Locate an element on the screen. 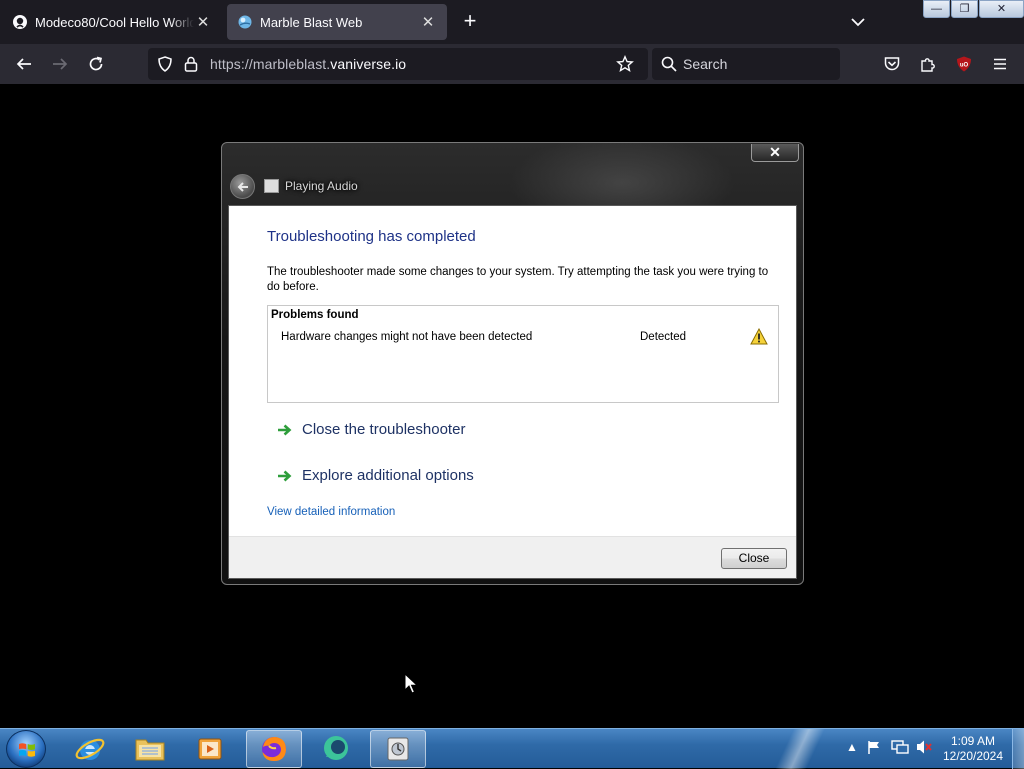 The width and height of the screenshot is (1024, 769). forward-arrow-icon is located at coordinates (60, 64).